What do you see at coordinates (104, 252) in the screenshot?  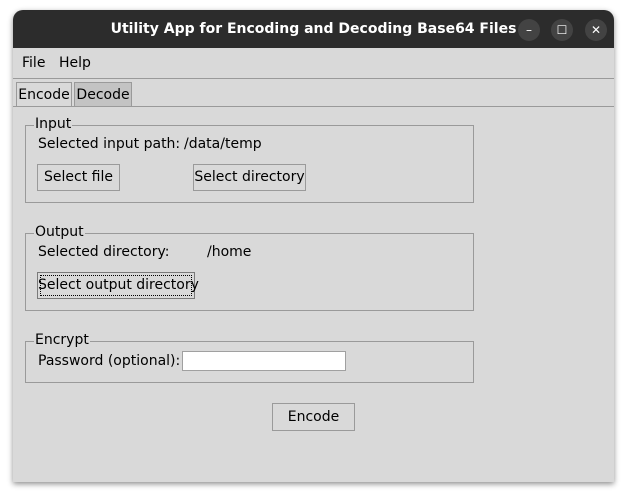 I see `output-dir-label: Selected directory:` at bounding box center [104, 252].